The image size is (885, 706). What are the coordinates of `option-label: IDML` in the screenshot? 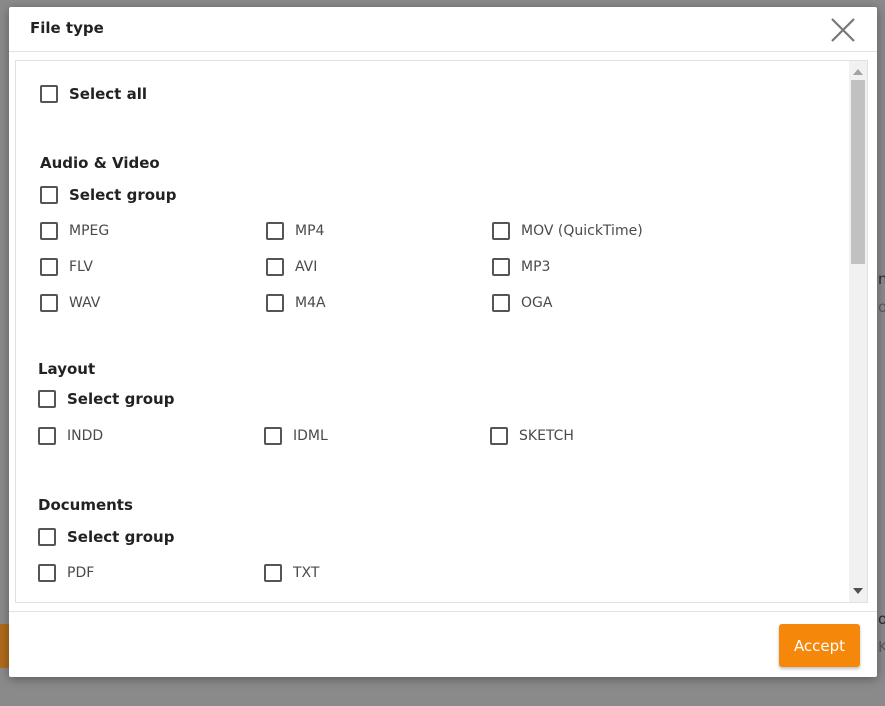 It's located at (310, 436).